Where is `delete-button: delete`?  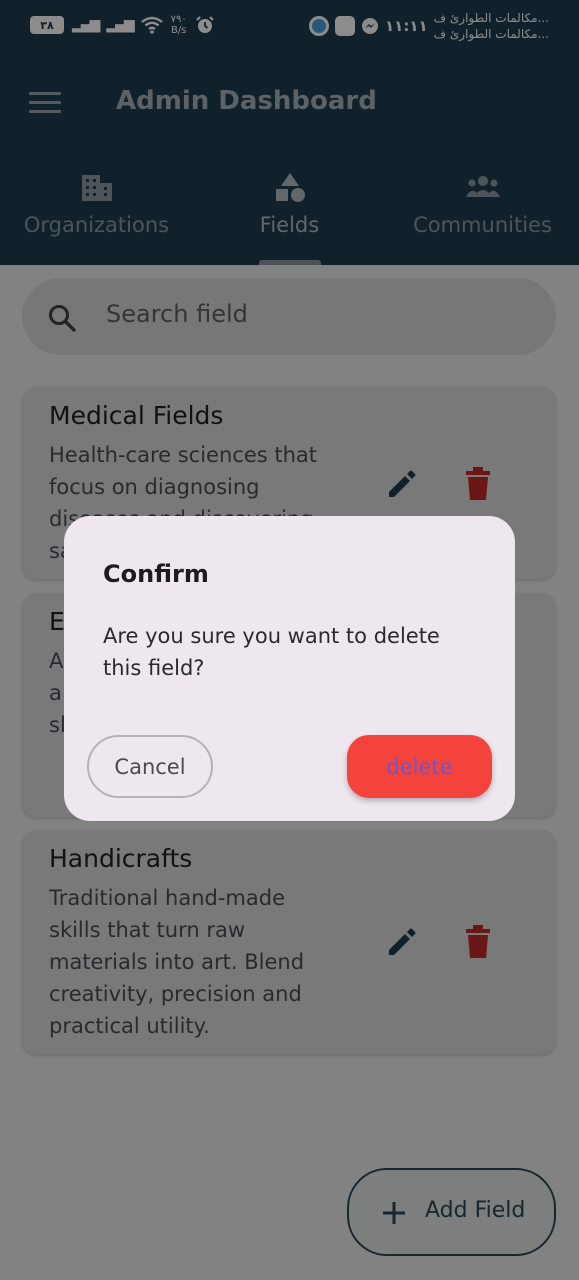
delete-button: delete is located at coordinates (419, 766).